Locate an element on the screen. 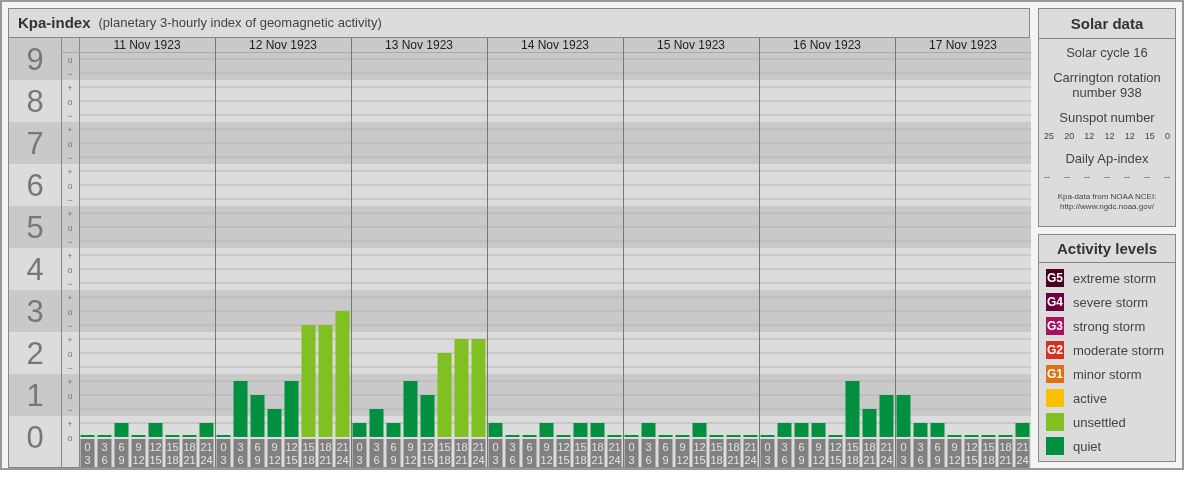  sunspot-value: 12 is located at coordinates (1089, 136).